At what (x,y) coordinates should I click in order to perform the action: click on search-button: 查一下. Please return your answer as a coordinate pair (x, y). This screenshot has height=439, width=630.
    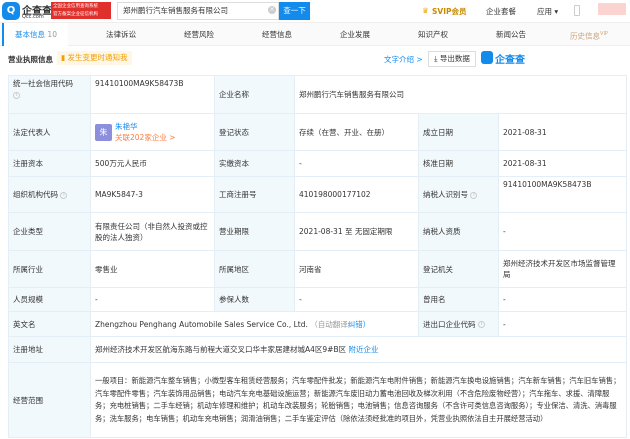
    Looking at the image, I should click on (294, 11).